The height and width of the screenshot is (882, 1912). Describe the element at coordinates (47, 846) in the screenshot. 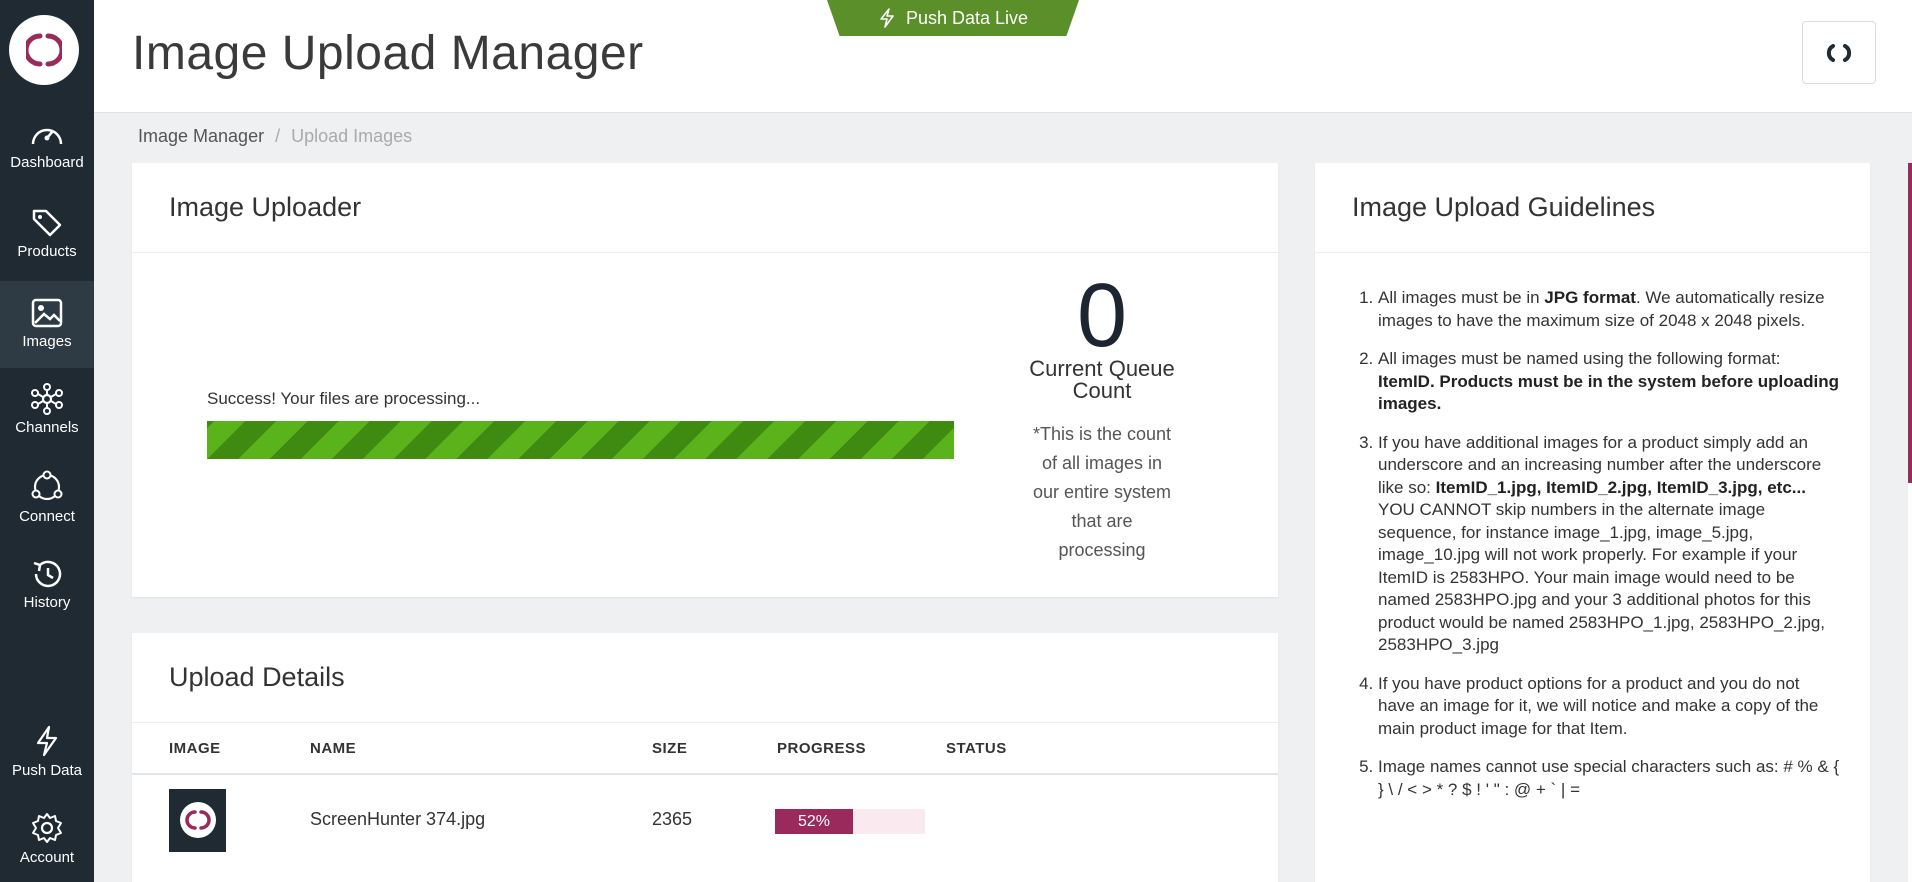

I see `sidebar-item-account: Account` at that location.